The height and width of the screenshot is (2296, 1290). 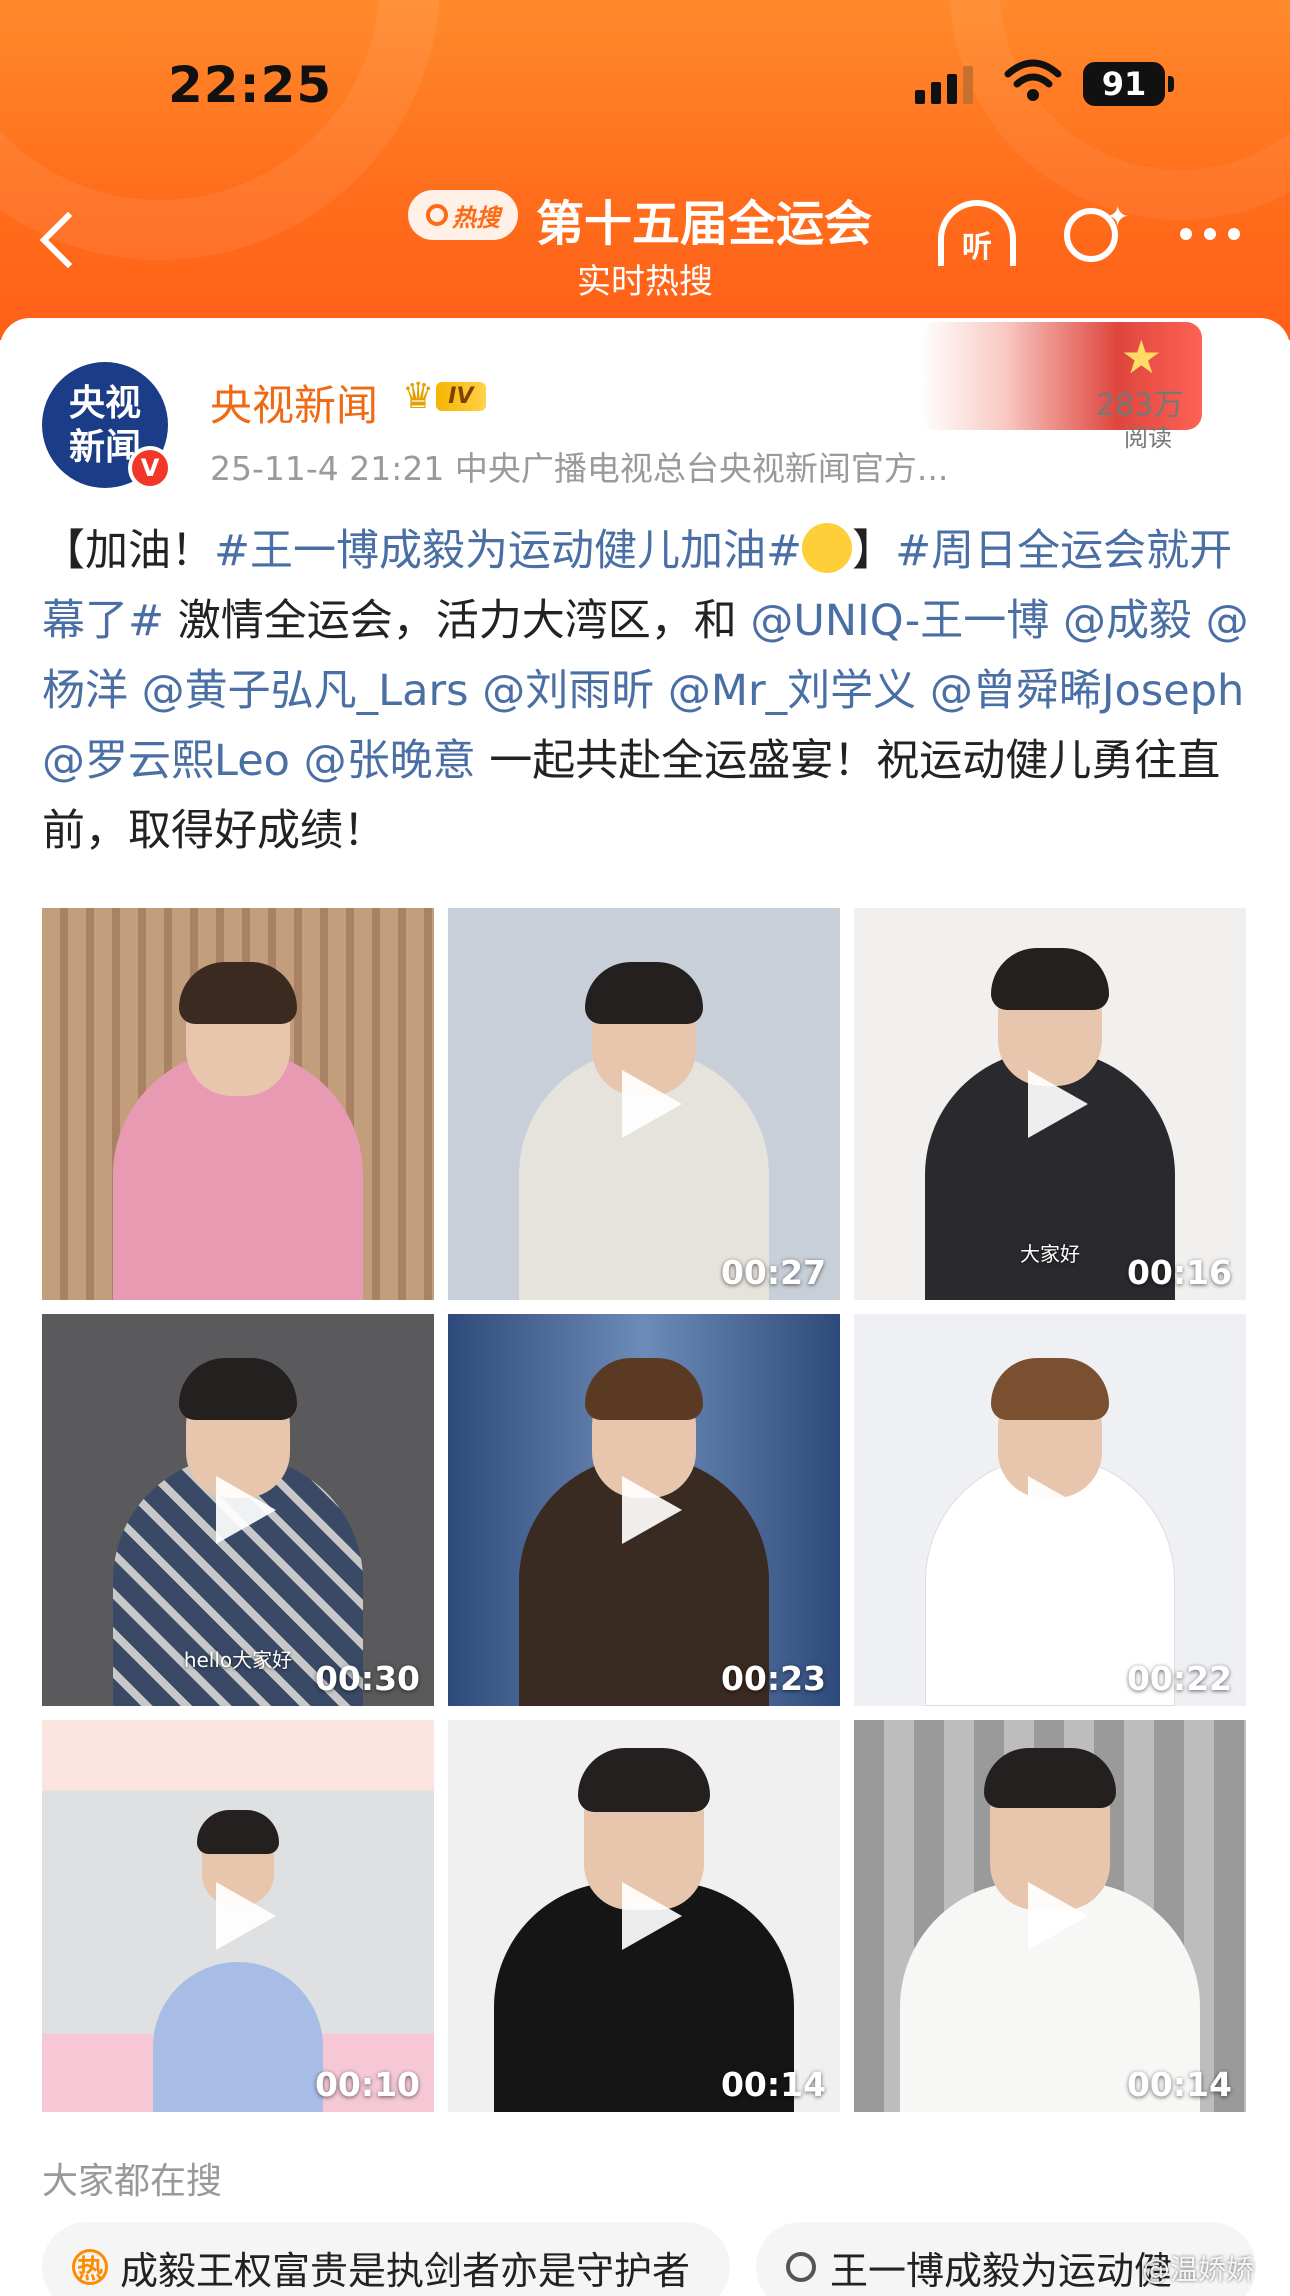 I want to click on video-thumbnail: 大家好 00:16, so click(x=1050, y=1104).